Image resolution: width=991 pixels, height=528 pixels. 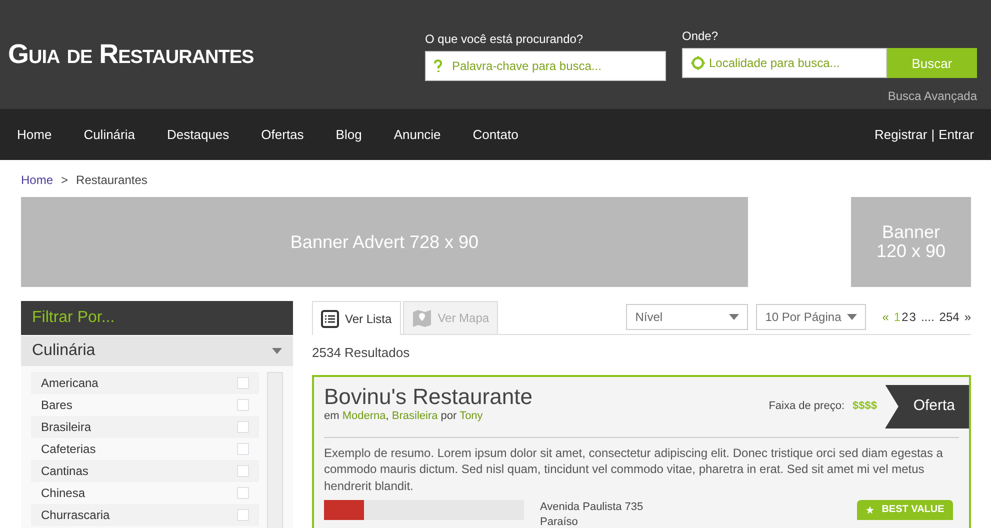 What do you see at coordinates (66, 427) in the screenshot?
I see `option-label: Brasileira` at bounding box center [66, 427].